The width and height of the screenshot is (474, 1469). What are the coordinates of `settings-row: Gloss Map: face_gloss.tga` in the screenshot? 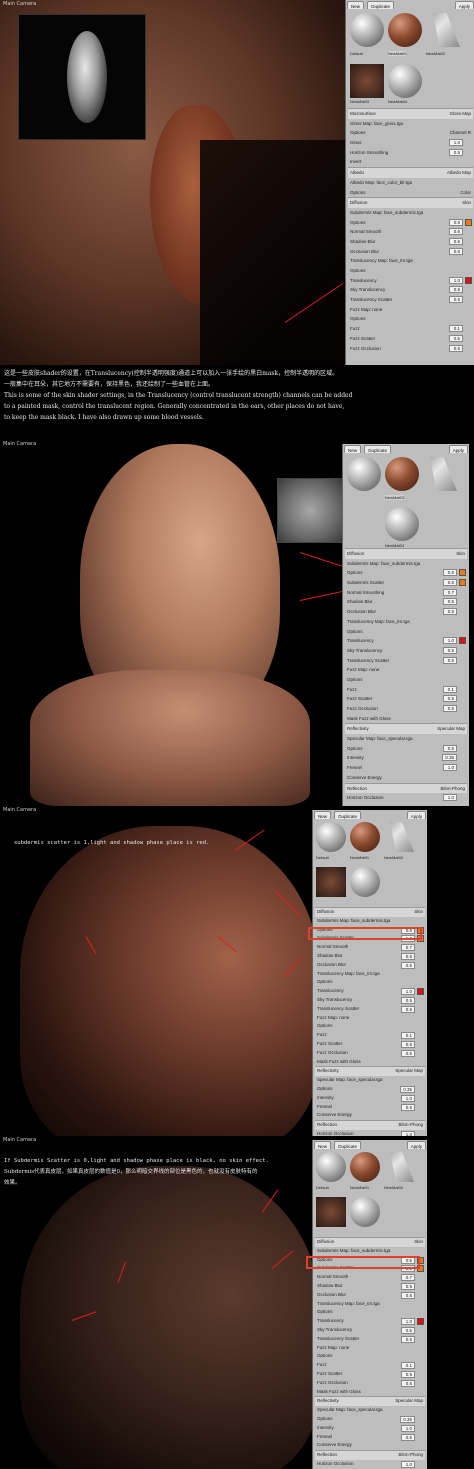 It's located at (410, 124).